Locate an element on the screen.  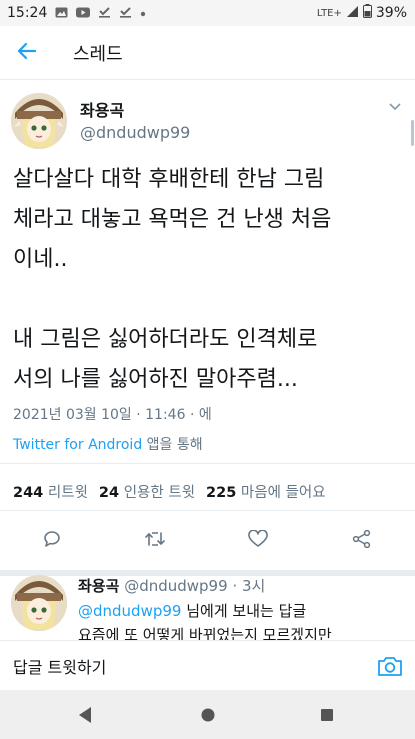
back-arrow-icon is located at coordinates (27, 53).